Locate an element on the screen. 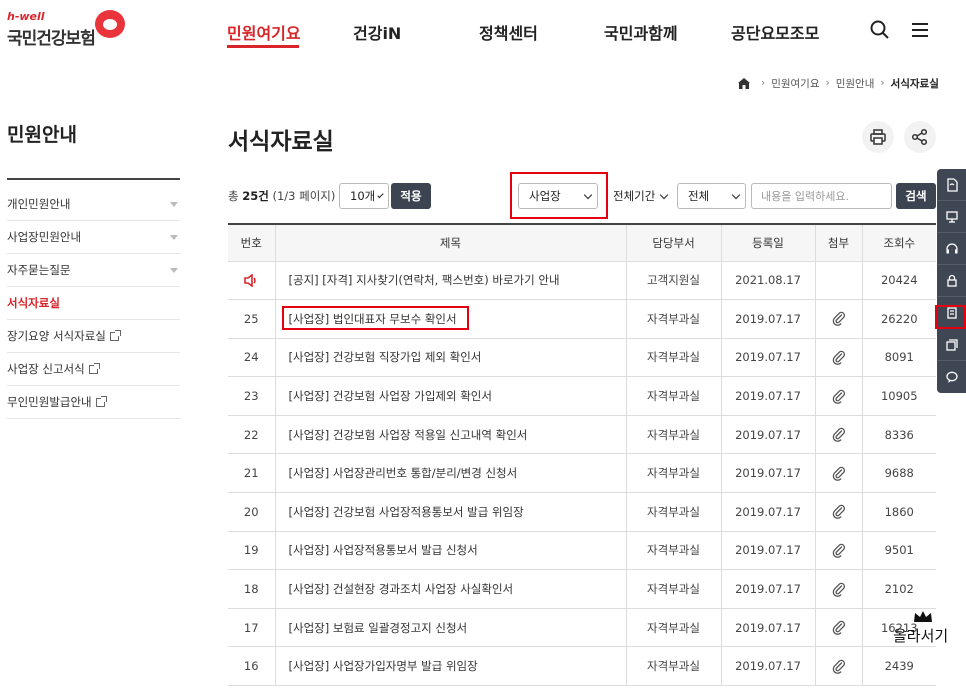 This screenshot has height=688, width=966. paperclip-icon is located at coordinates (838, 550).